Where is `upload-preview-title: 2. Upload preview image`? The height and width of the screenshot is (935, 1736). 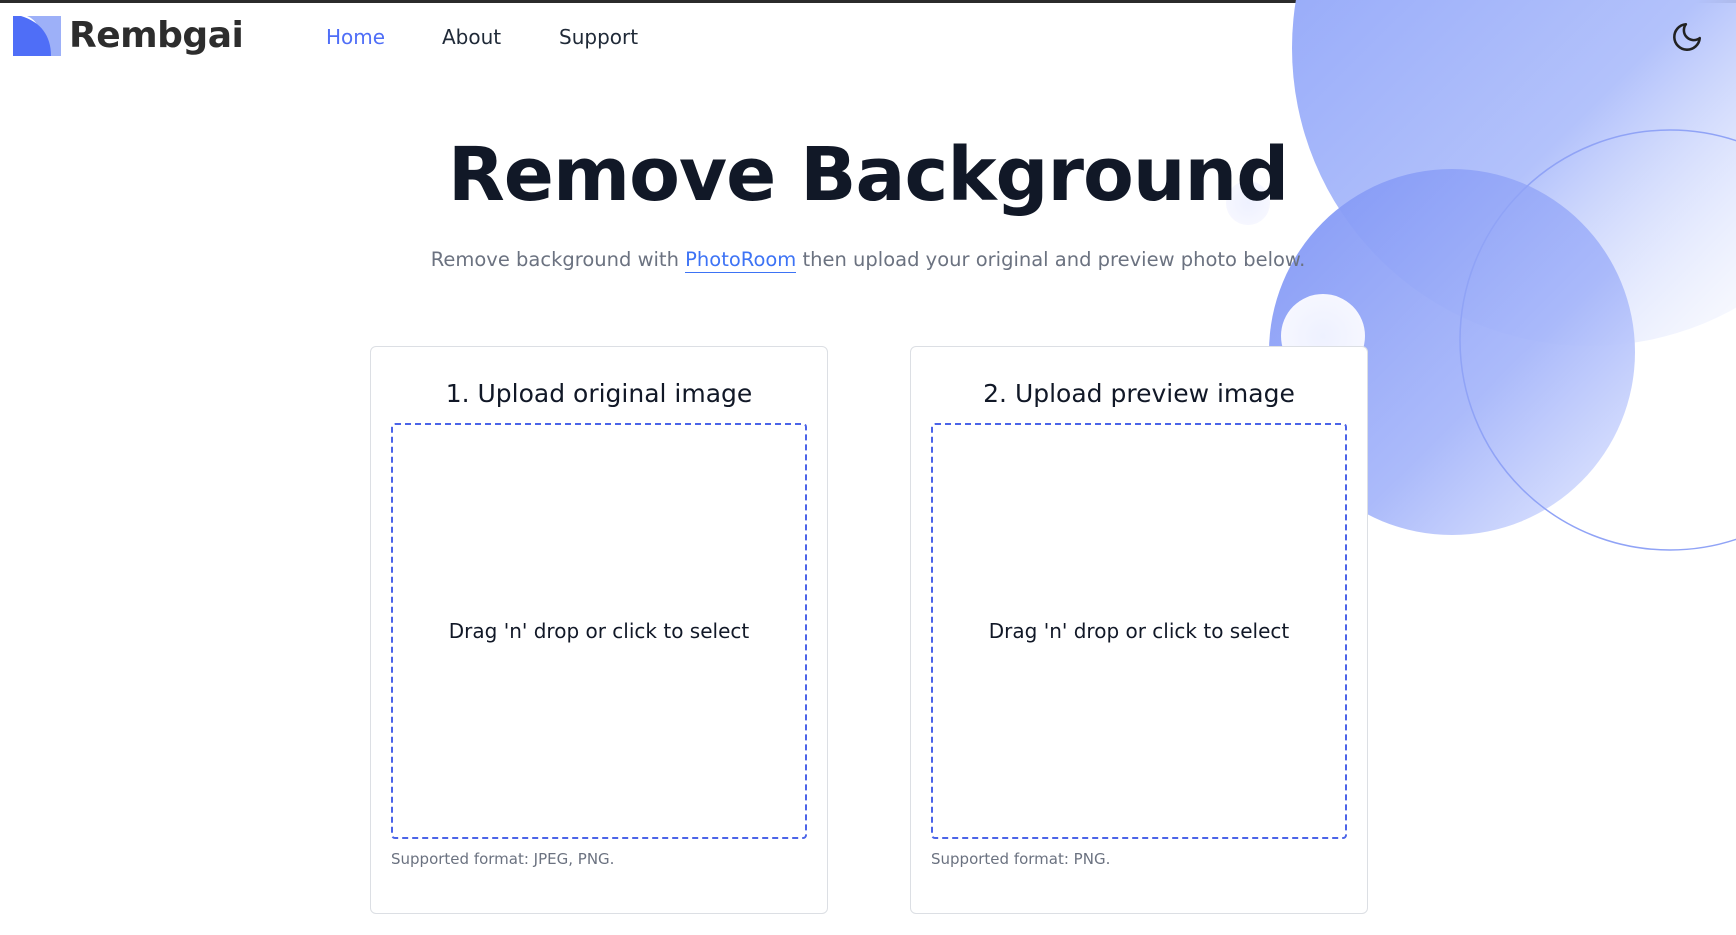 upload-preview-title: 2. Upload preview image is located at coordinates (1139, 393).